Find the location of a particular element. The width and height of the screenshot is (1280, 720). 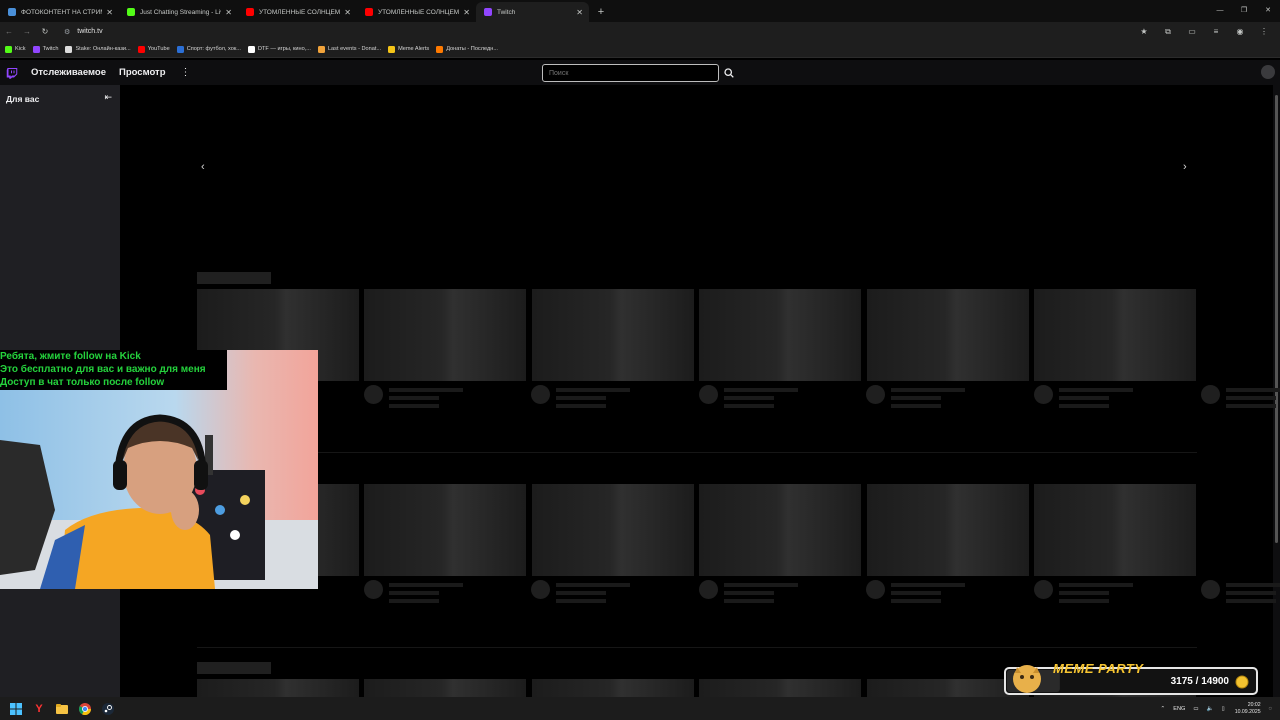

browser-tab-active: Twitch ✕ is located at coordinates (532, 12).